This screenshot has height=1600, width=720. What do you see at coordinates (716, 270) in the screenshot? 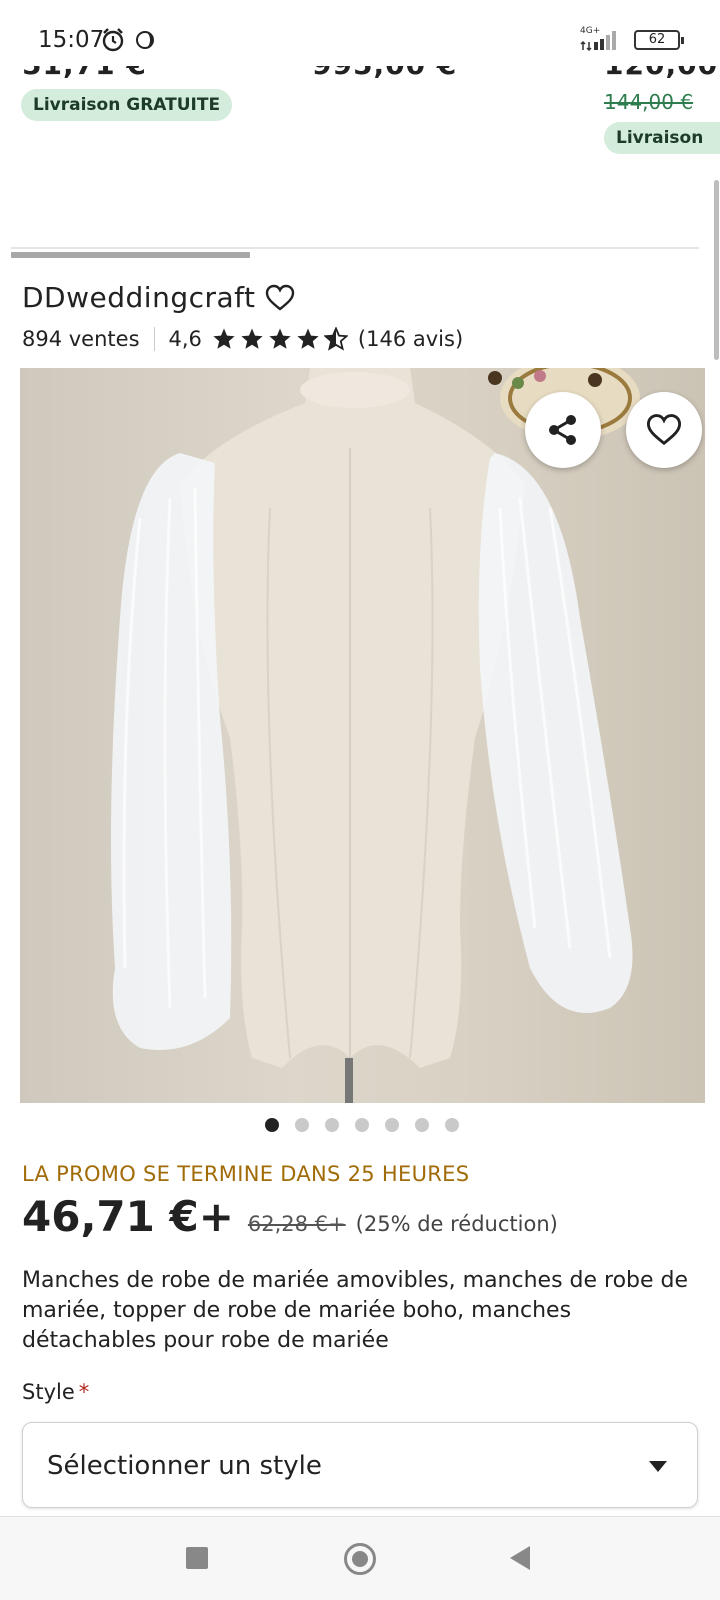
I see `page-scrollbar` at bounding box center [716, 270].